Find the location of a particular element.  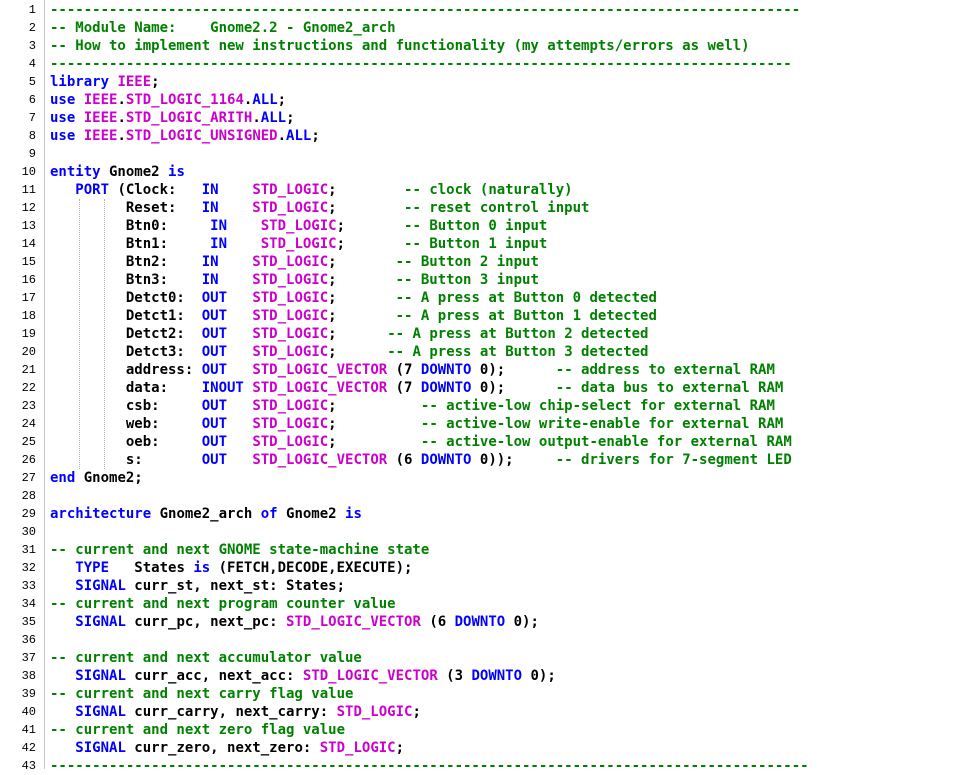

code-token: data: is located at coordinates (126, 388).